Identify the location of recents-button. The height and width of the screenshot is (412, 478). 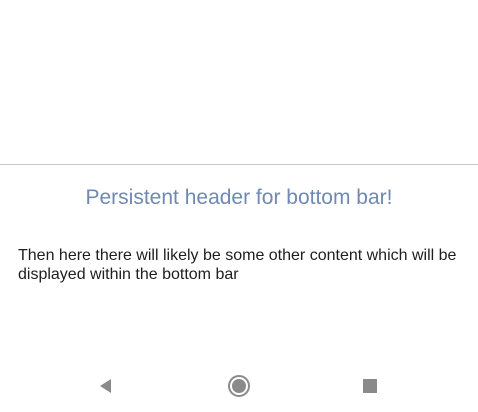
(370, 386).